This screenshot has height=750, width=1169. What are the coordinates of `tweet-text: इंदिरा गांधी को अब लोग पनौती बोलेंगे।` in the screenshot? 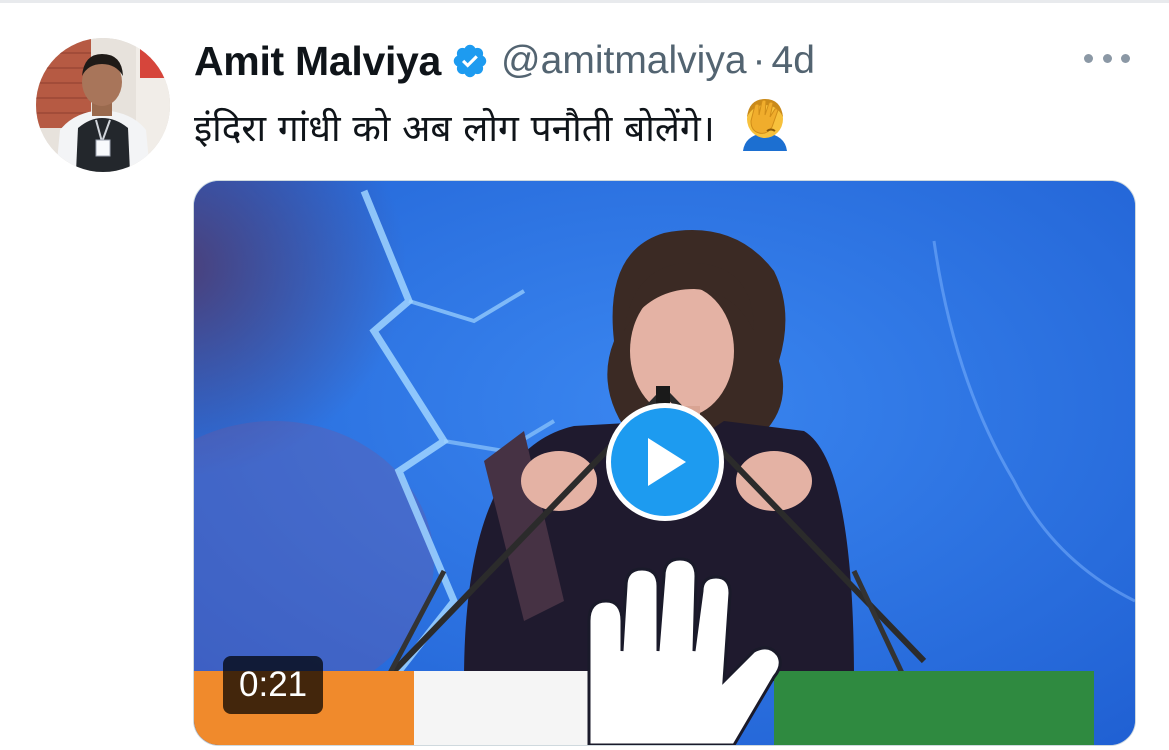 It's located at (493, 127).